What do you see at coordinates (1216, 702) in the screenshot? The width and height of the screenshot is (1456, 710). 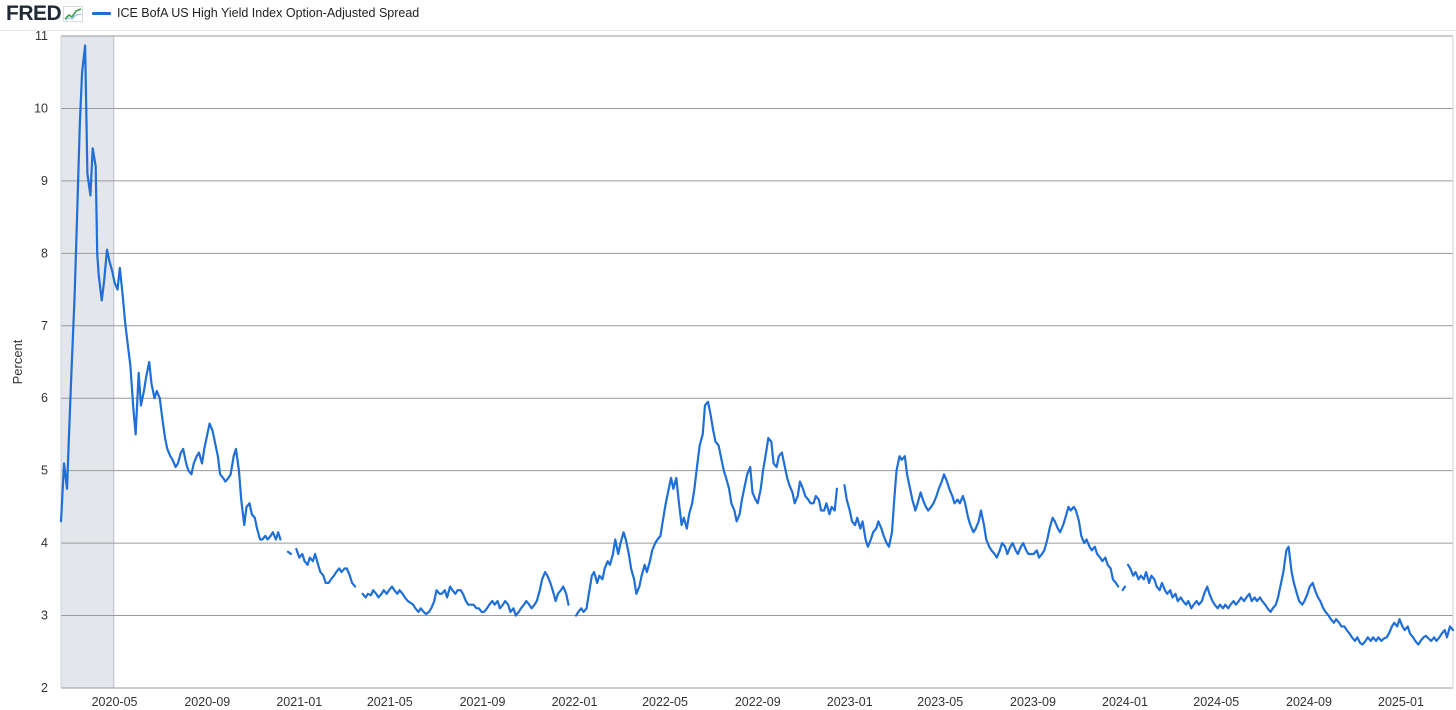 I see `x-tick-label: 2024-05` at bounding box center [1216, 702].